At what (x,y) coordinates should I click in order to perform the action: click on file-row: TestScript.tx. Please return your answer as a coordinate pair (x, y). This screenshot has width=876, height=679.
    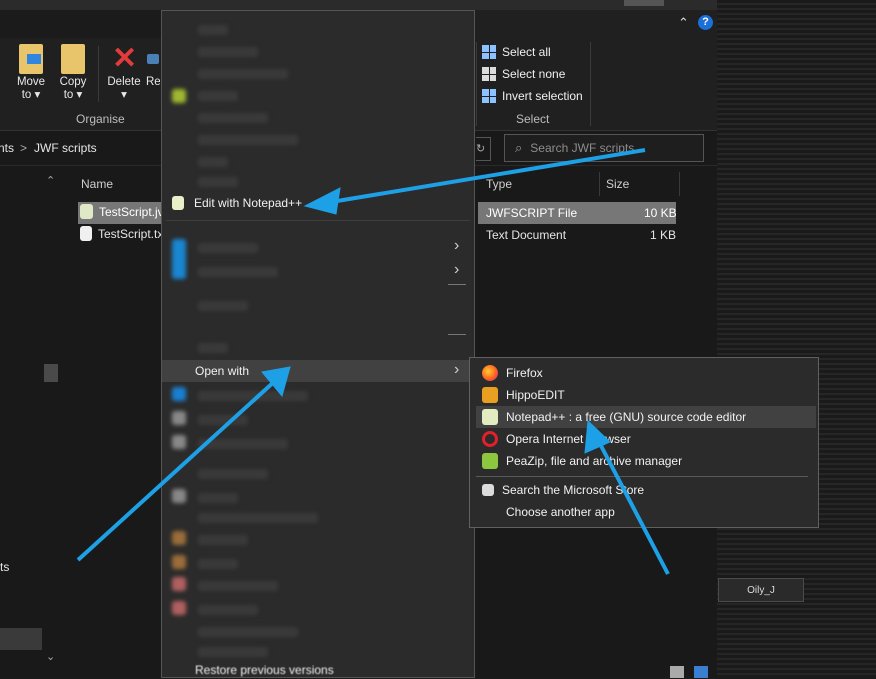
    Looking at the image, I should click on (121, 233).